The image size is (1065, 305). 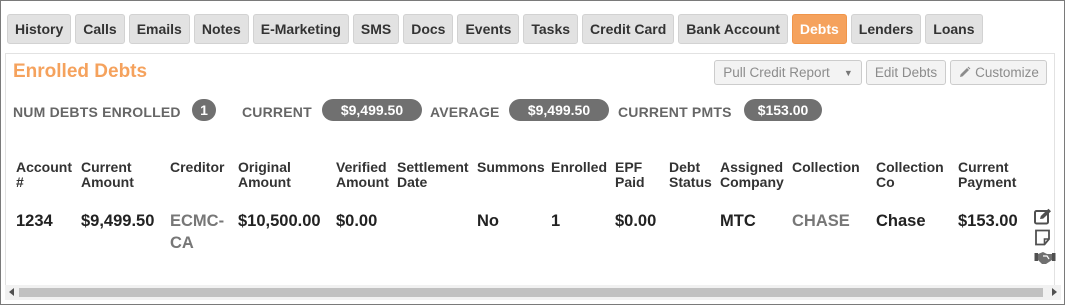 What do you see at coordinates (630, 174) in the screenshot?
I see `header-epf-paid: EPF Paid` at bounding box center [630, 174].